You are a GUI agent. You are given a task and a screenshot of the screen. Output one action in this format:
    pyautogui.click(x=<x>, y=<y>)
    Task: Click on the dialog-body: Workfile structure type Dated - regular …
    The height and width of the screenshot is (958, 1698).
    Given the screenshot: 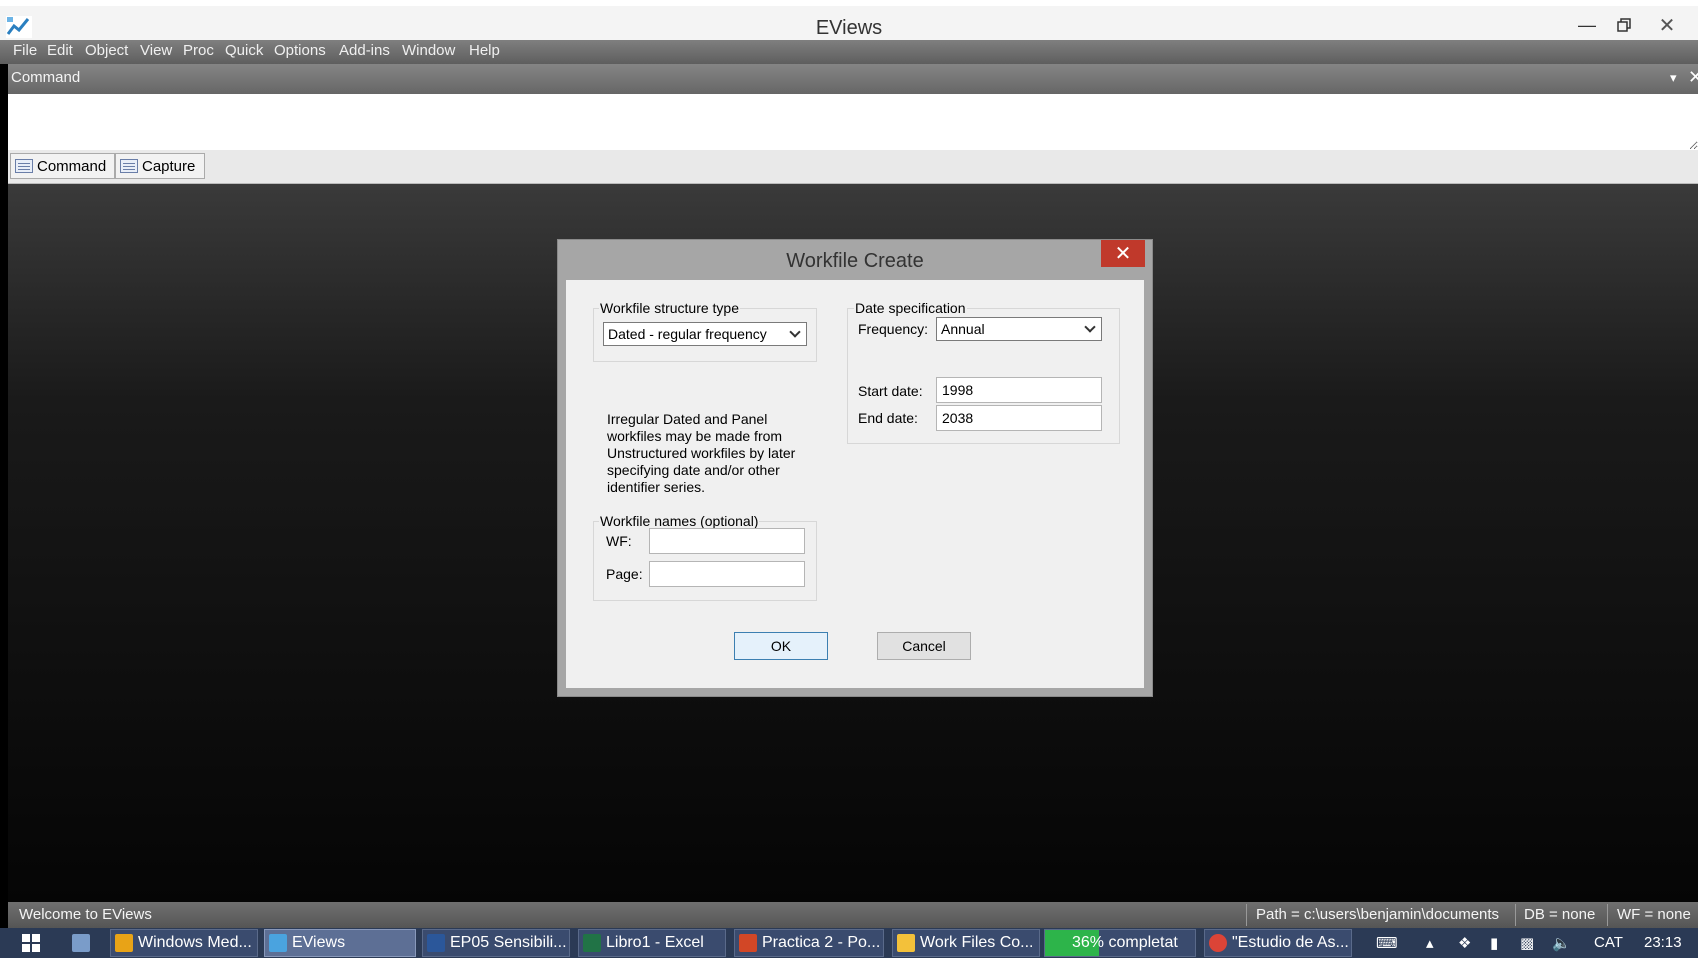 What is the action you would take?
    pyautogui.click(x=855, y=484)
    